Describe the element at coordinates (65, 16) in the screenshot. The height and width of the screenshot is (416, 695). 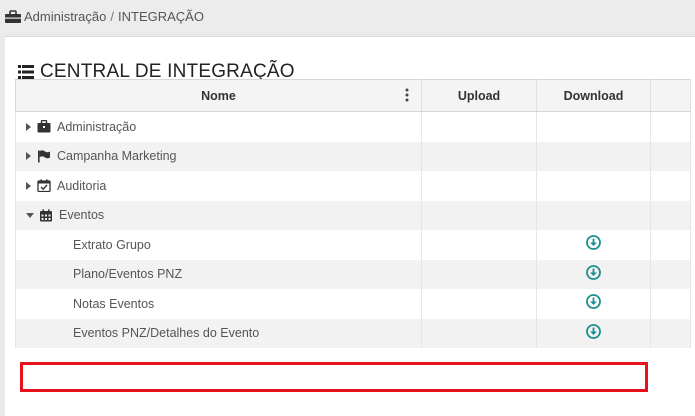
I see `breadcrumb-section: Administração` at that location.